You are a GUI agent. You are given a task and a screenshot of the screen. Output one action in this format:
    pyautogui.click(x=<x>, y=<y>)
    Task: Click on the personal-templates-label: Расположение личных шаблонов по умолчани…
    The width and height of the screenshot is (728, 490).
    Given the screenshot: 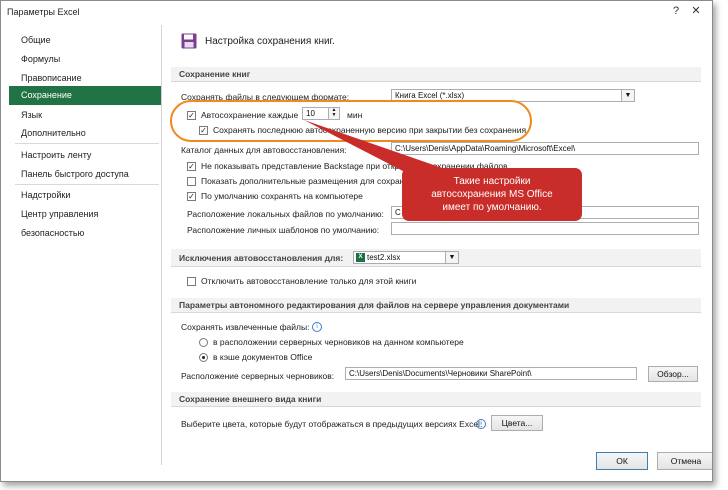 What is the action you would take?
    pyautogui.click(x=283, y=230)
    